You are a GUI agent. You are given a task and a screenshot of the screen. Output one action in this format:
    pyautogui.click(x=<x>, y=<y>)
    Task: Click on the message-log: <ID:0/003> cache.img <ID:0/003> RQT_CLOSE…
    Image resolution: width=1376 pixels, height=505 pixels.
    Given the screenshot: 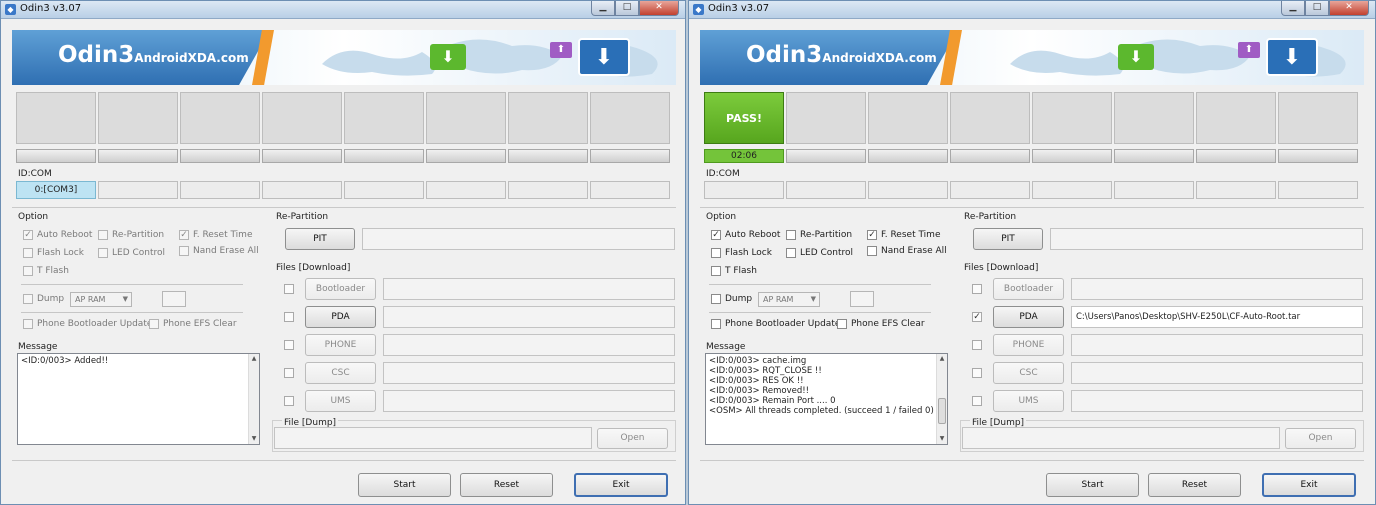 What is the action you would take?
    pyautogui.click(x=826, y=399)
    